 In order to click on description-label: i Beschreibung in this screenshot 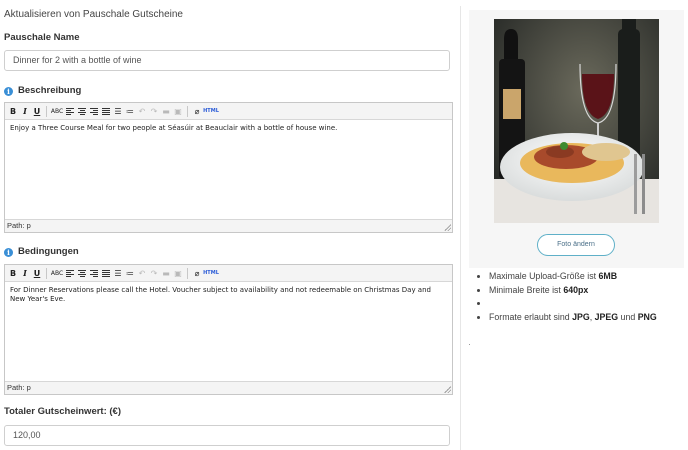, I will do `click(42, 90)`.